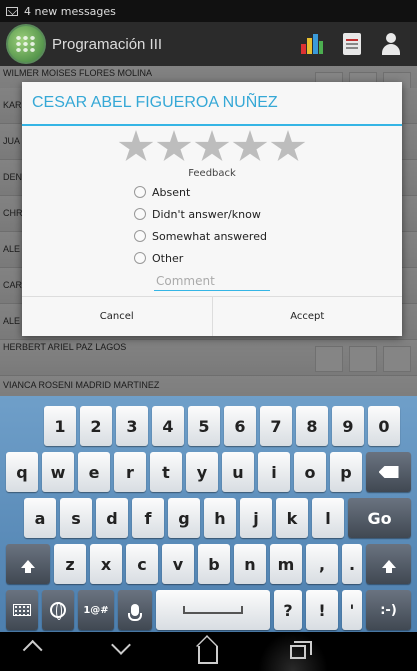 Image resolution: width=417 pixels, height=671 pixels. I want to click on cancel-button: Cancel, so click(117, 316).